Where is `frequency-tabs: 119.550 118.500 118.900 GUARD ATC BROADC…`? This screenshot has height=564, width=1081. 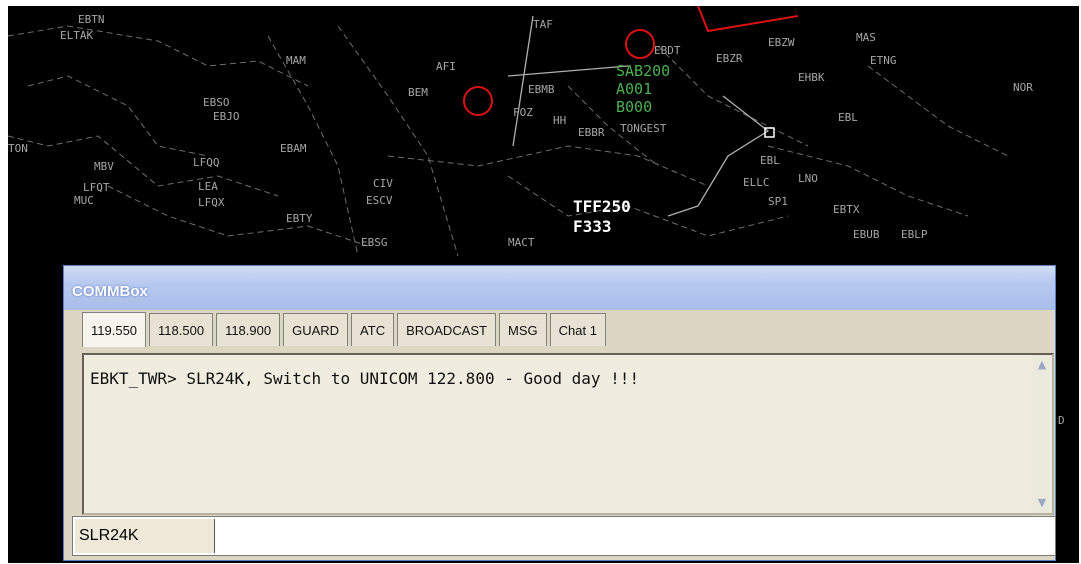
frequency-tabs: 119.550 118.500 118.900 GUARD ATC BROADC… is located at coordinates (345, 329).